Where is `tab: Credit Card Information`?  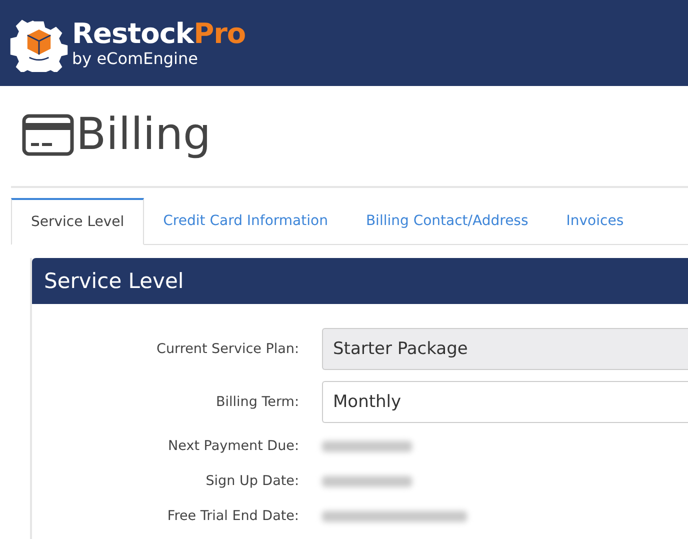 tab: Credit Card Information is located at coordinates (245, 221).